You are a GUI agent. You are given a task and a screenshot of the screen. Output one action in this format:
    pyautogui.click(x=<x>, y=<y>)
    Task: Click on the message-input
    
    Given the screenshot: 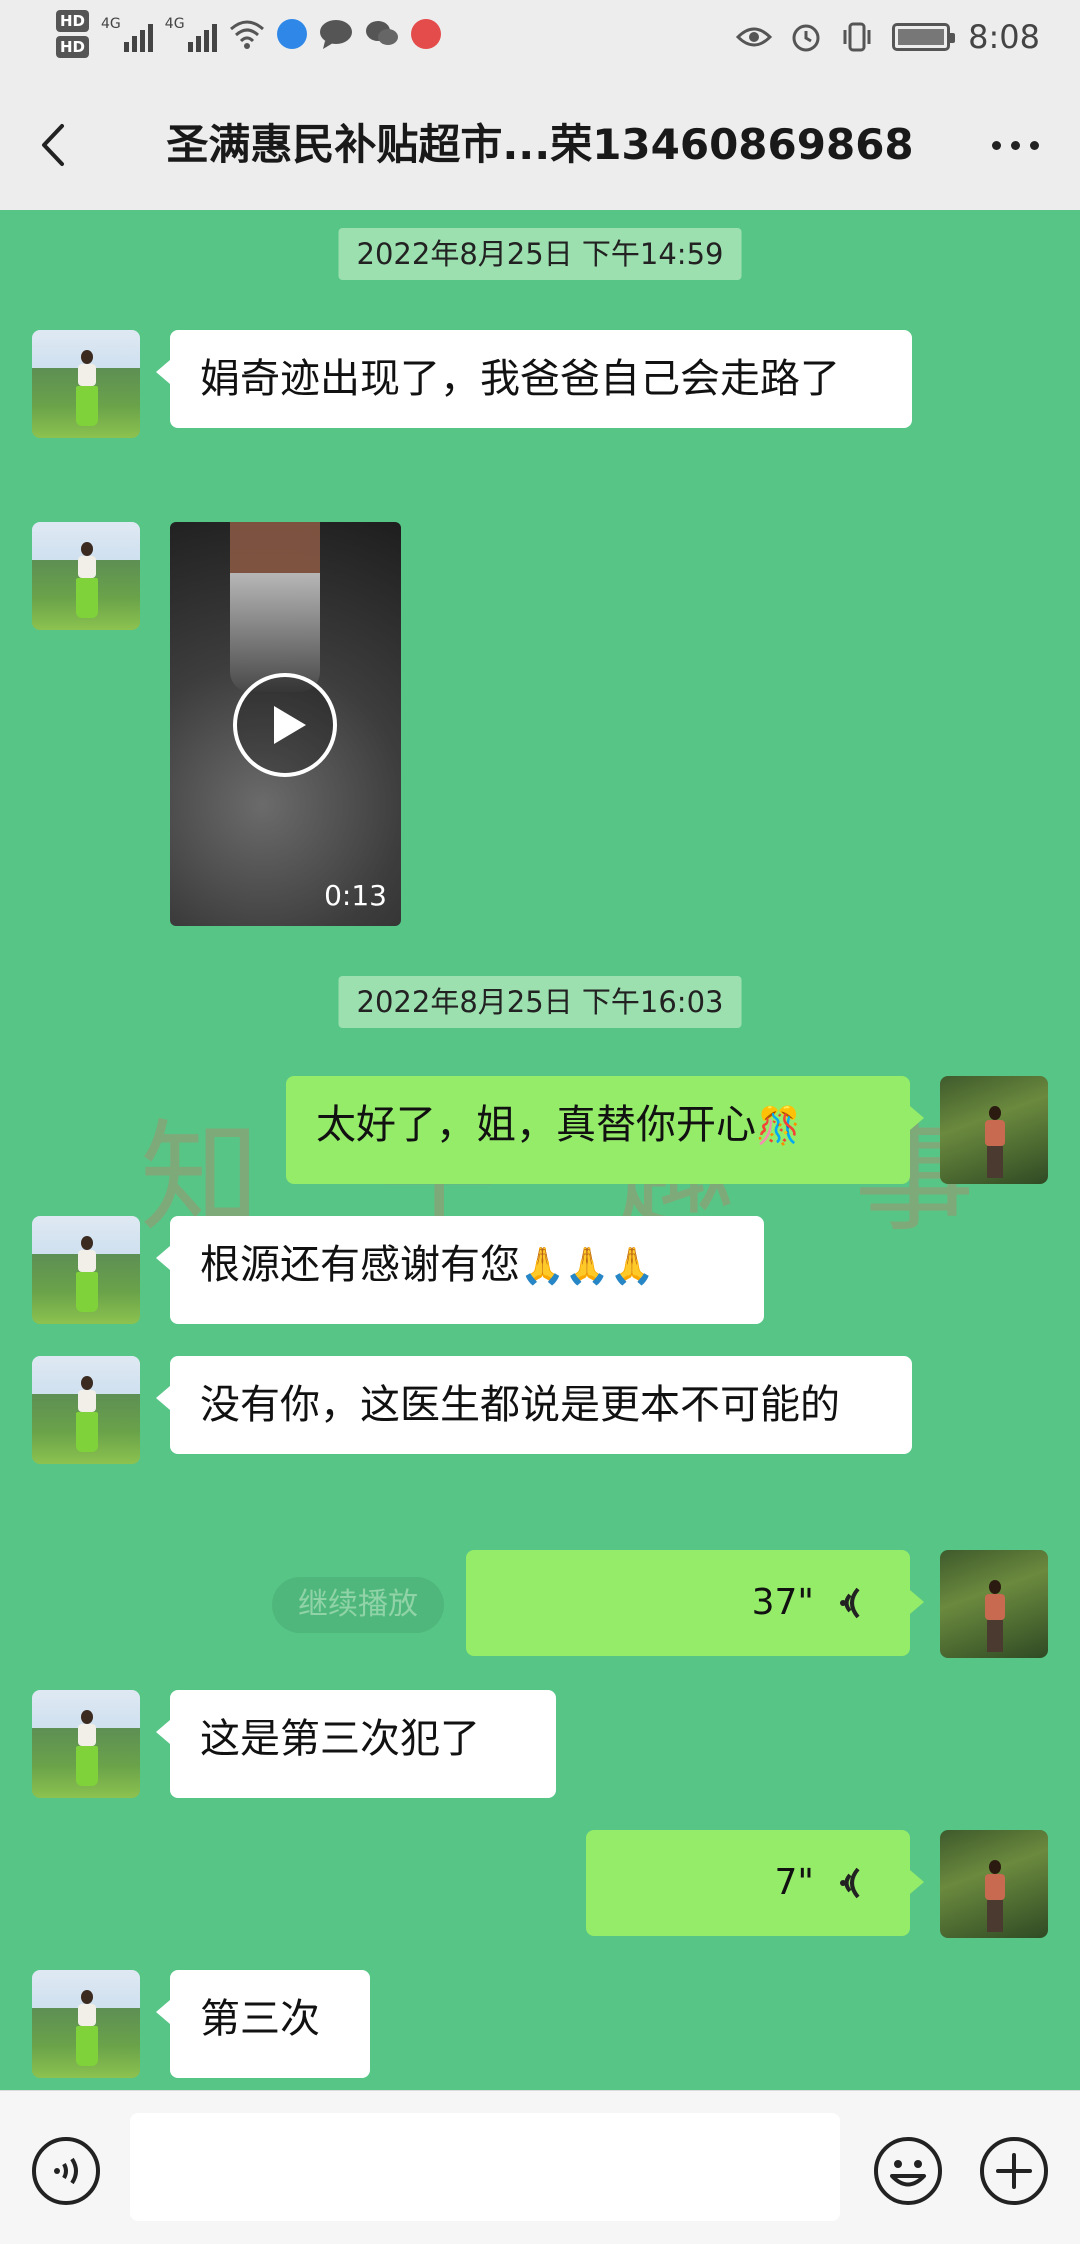 What is the action you would take?
    pyautogui.click(x=485, y=2167)
    